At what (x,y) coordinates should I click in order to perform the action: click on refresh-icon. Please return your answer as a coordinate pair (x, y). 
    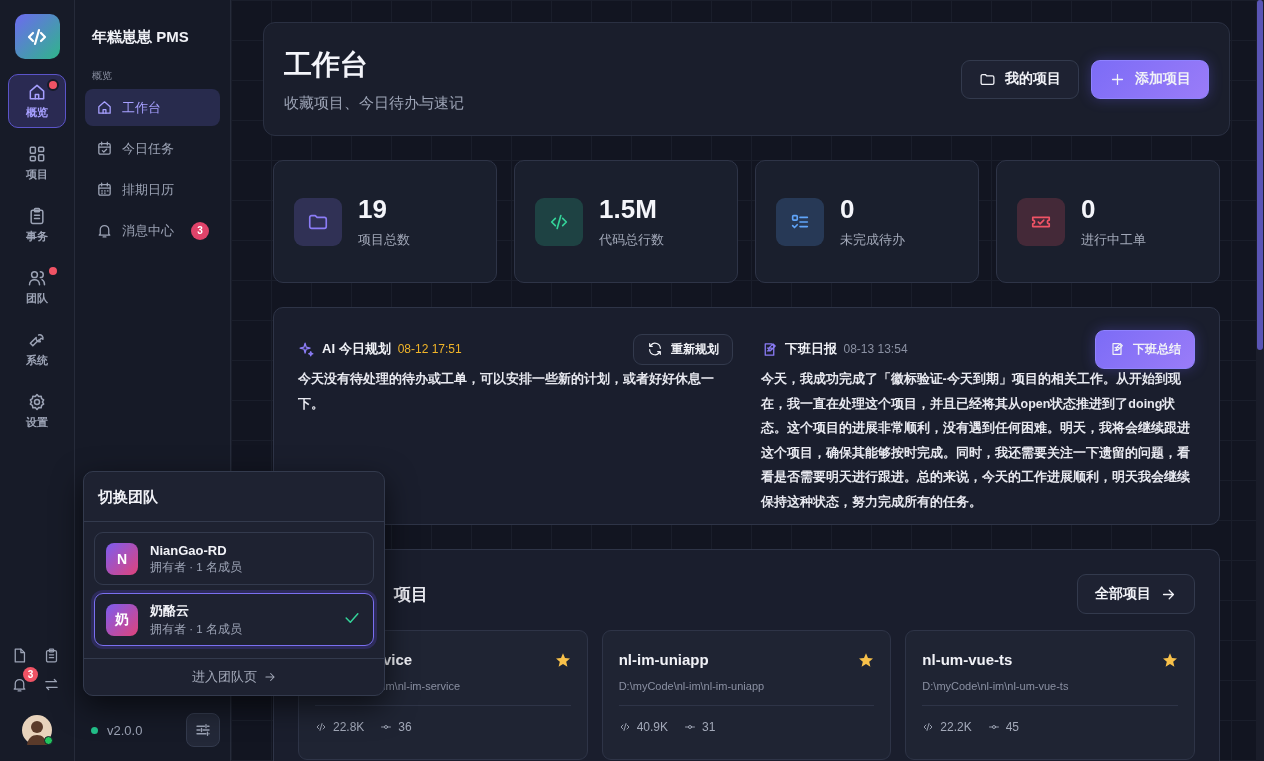
    Looking at the image, I should click on (654, 349).